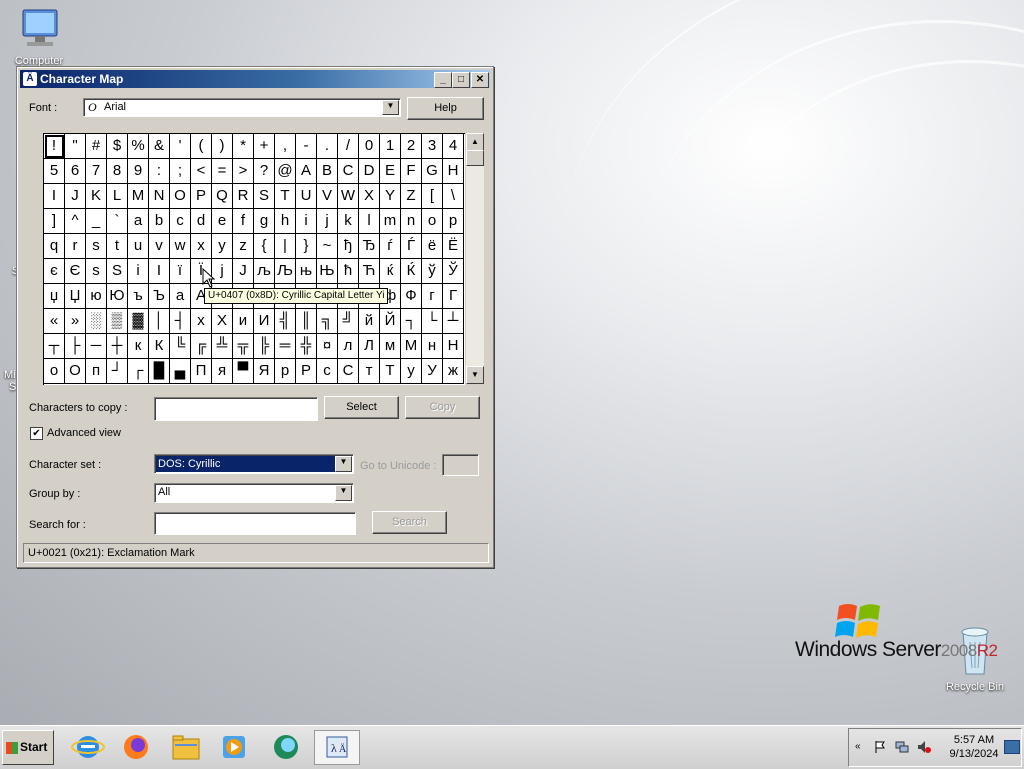 This screenshot has width=1024, height=769. What do you see at coordinates (411, 221) in the screenshot?
I see `character-cell: n` at bounding box center [411, 221].